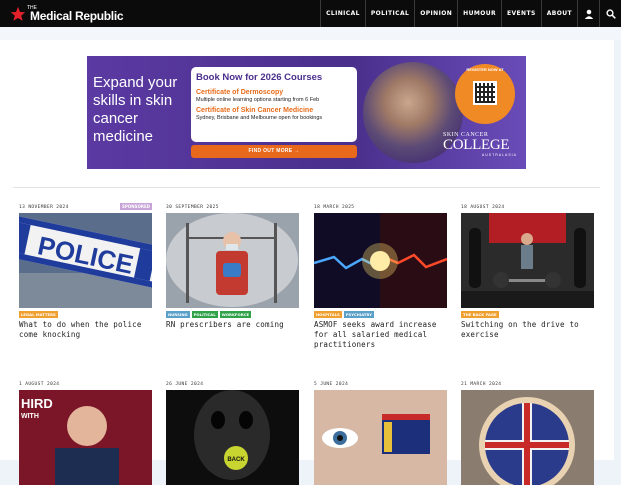  Describe the element at coordinates (527, 260) in the screenshot. I see `article-image-gym` at that location.